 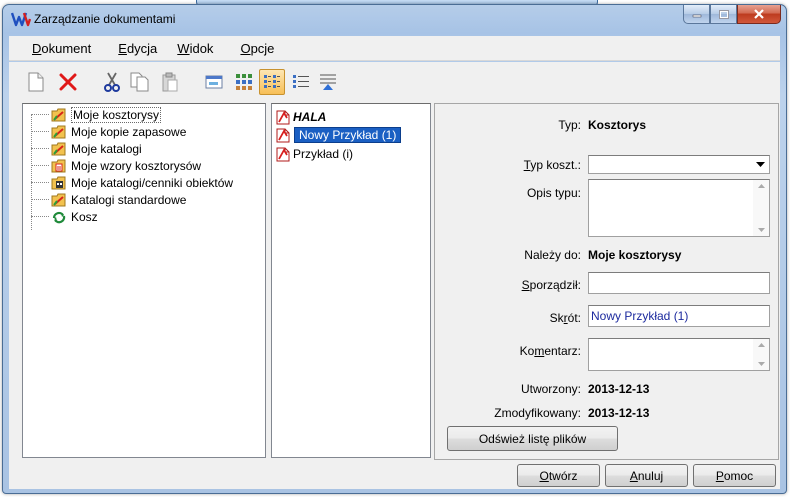 I want to click on description-scrollbar, so click(x=761, y=208).